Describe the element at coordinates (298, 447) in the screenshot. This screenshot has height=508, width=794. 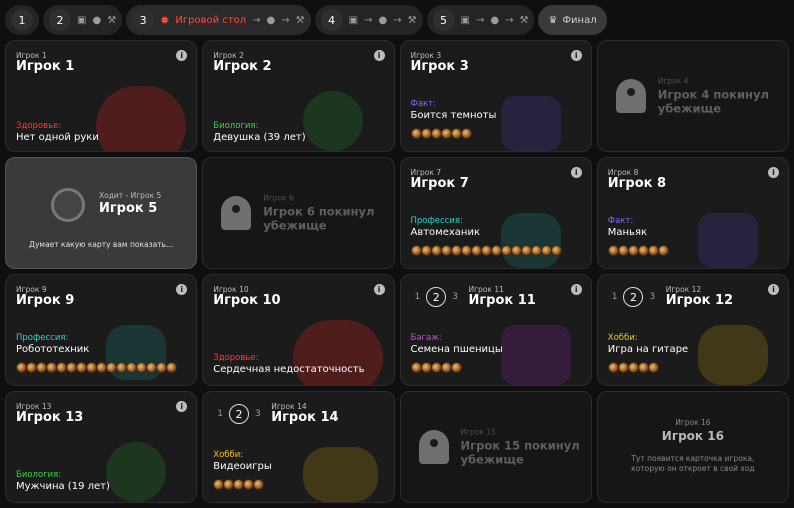
I see `player-card: 1 2 3 Игрок 14 Игрок 14 Хобби: Видеоигры` at that location.